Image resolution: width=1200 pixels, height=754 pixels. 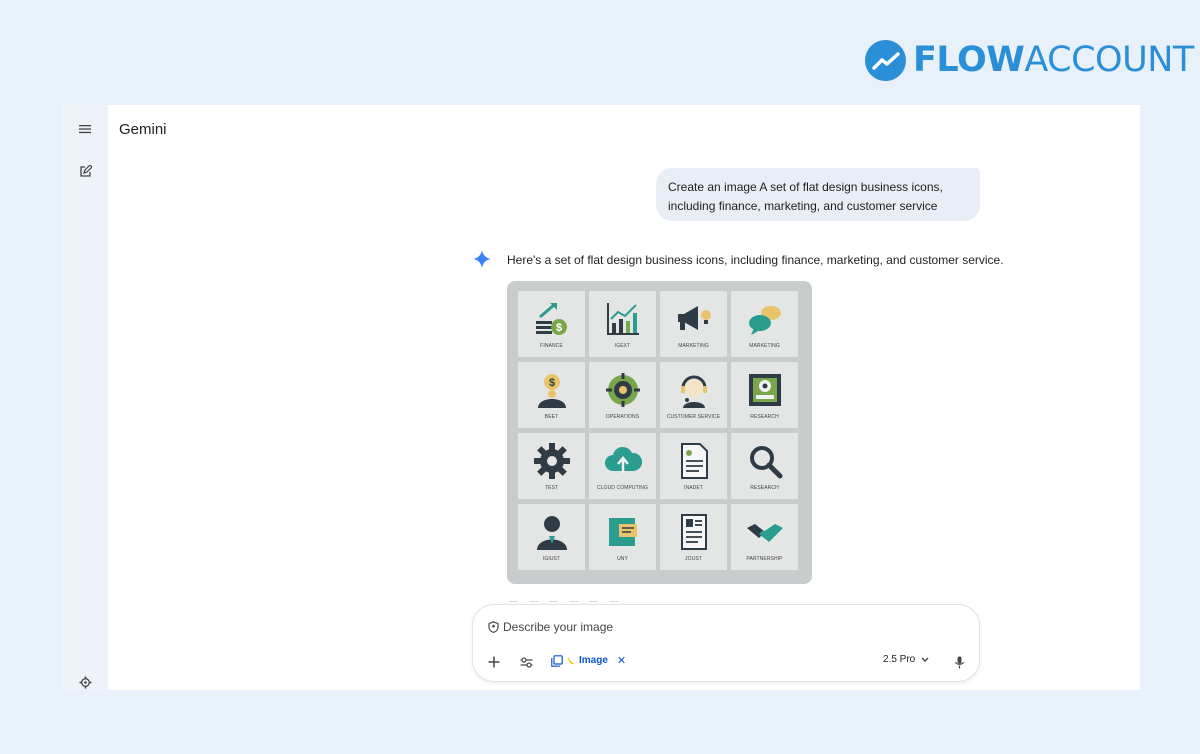 I want to click on banana-icon, so click(x=571, y=660).